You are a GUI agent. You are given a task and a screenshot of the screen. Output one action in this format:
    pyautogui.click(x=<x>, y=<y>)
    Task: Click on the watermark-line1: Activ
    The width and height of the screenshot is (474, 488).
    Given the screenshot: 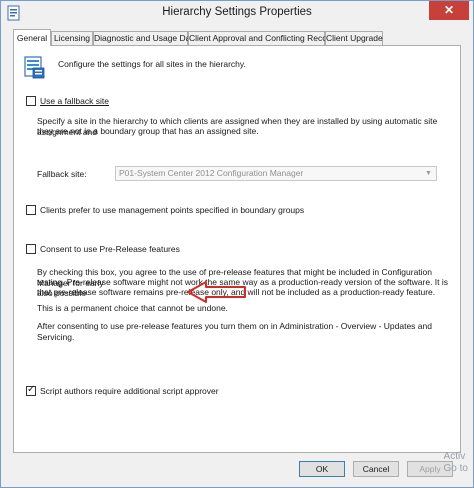 What is the action you would take?
    pyautogui.click(x=454, y=456)
    